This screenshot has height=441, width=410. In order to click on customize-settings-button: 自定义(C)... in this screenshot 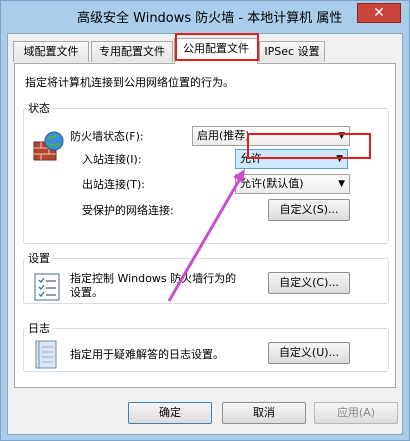, I will do `click(309, 283)`.